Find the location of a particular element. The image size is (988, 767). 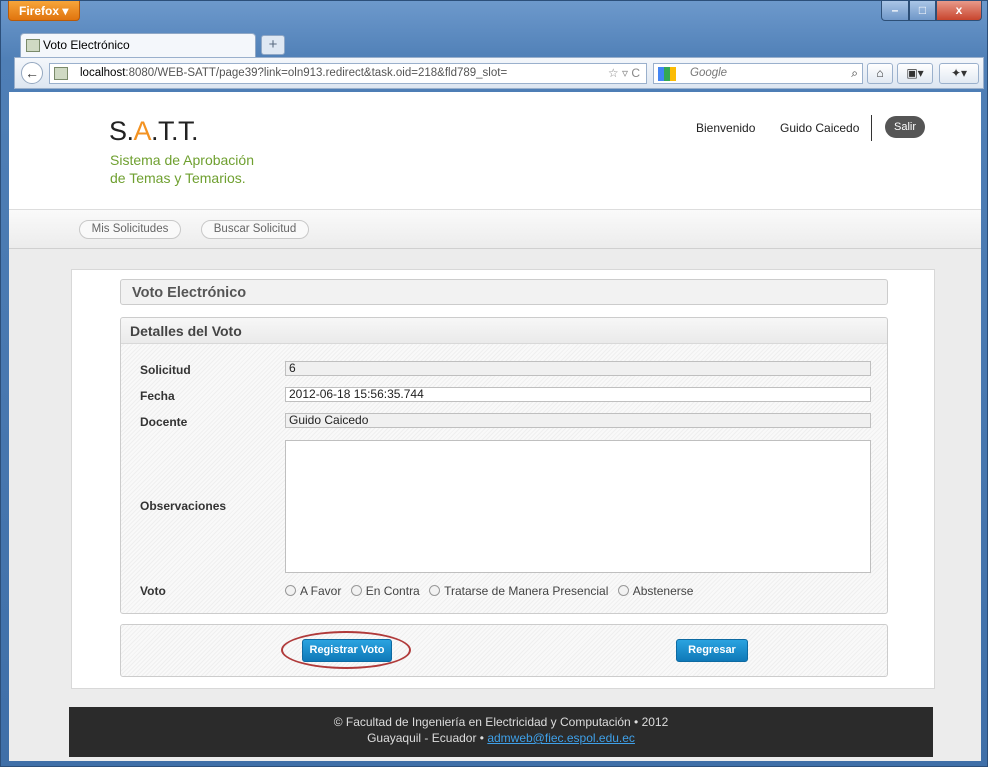

solicitud-field: 6 is located at coordinates (578, 368).